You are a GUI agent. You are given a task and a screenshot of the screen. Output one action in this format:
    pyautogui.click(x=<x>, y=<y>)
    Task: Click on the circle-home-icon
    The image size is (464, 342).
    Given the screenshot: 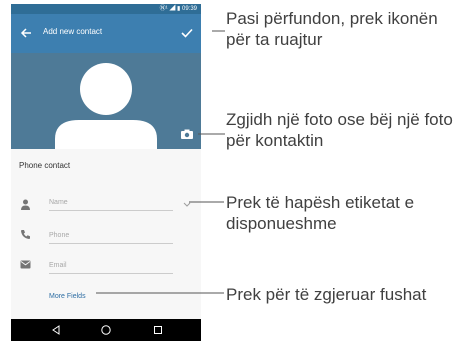 What is the action you would take?
    pyautogui.click(x=106, y=330)
    